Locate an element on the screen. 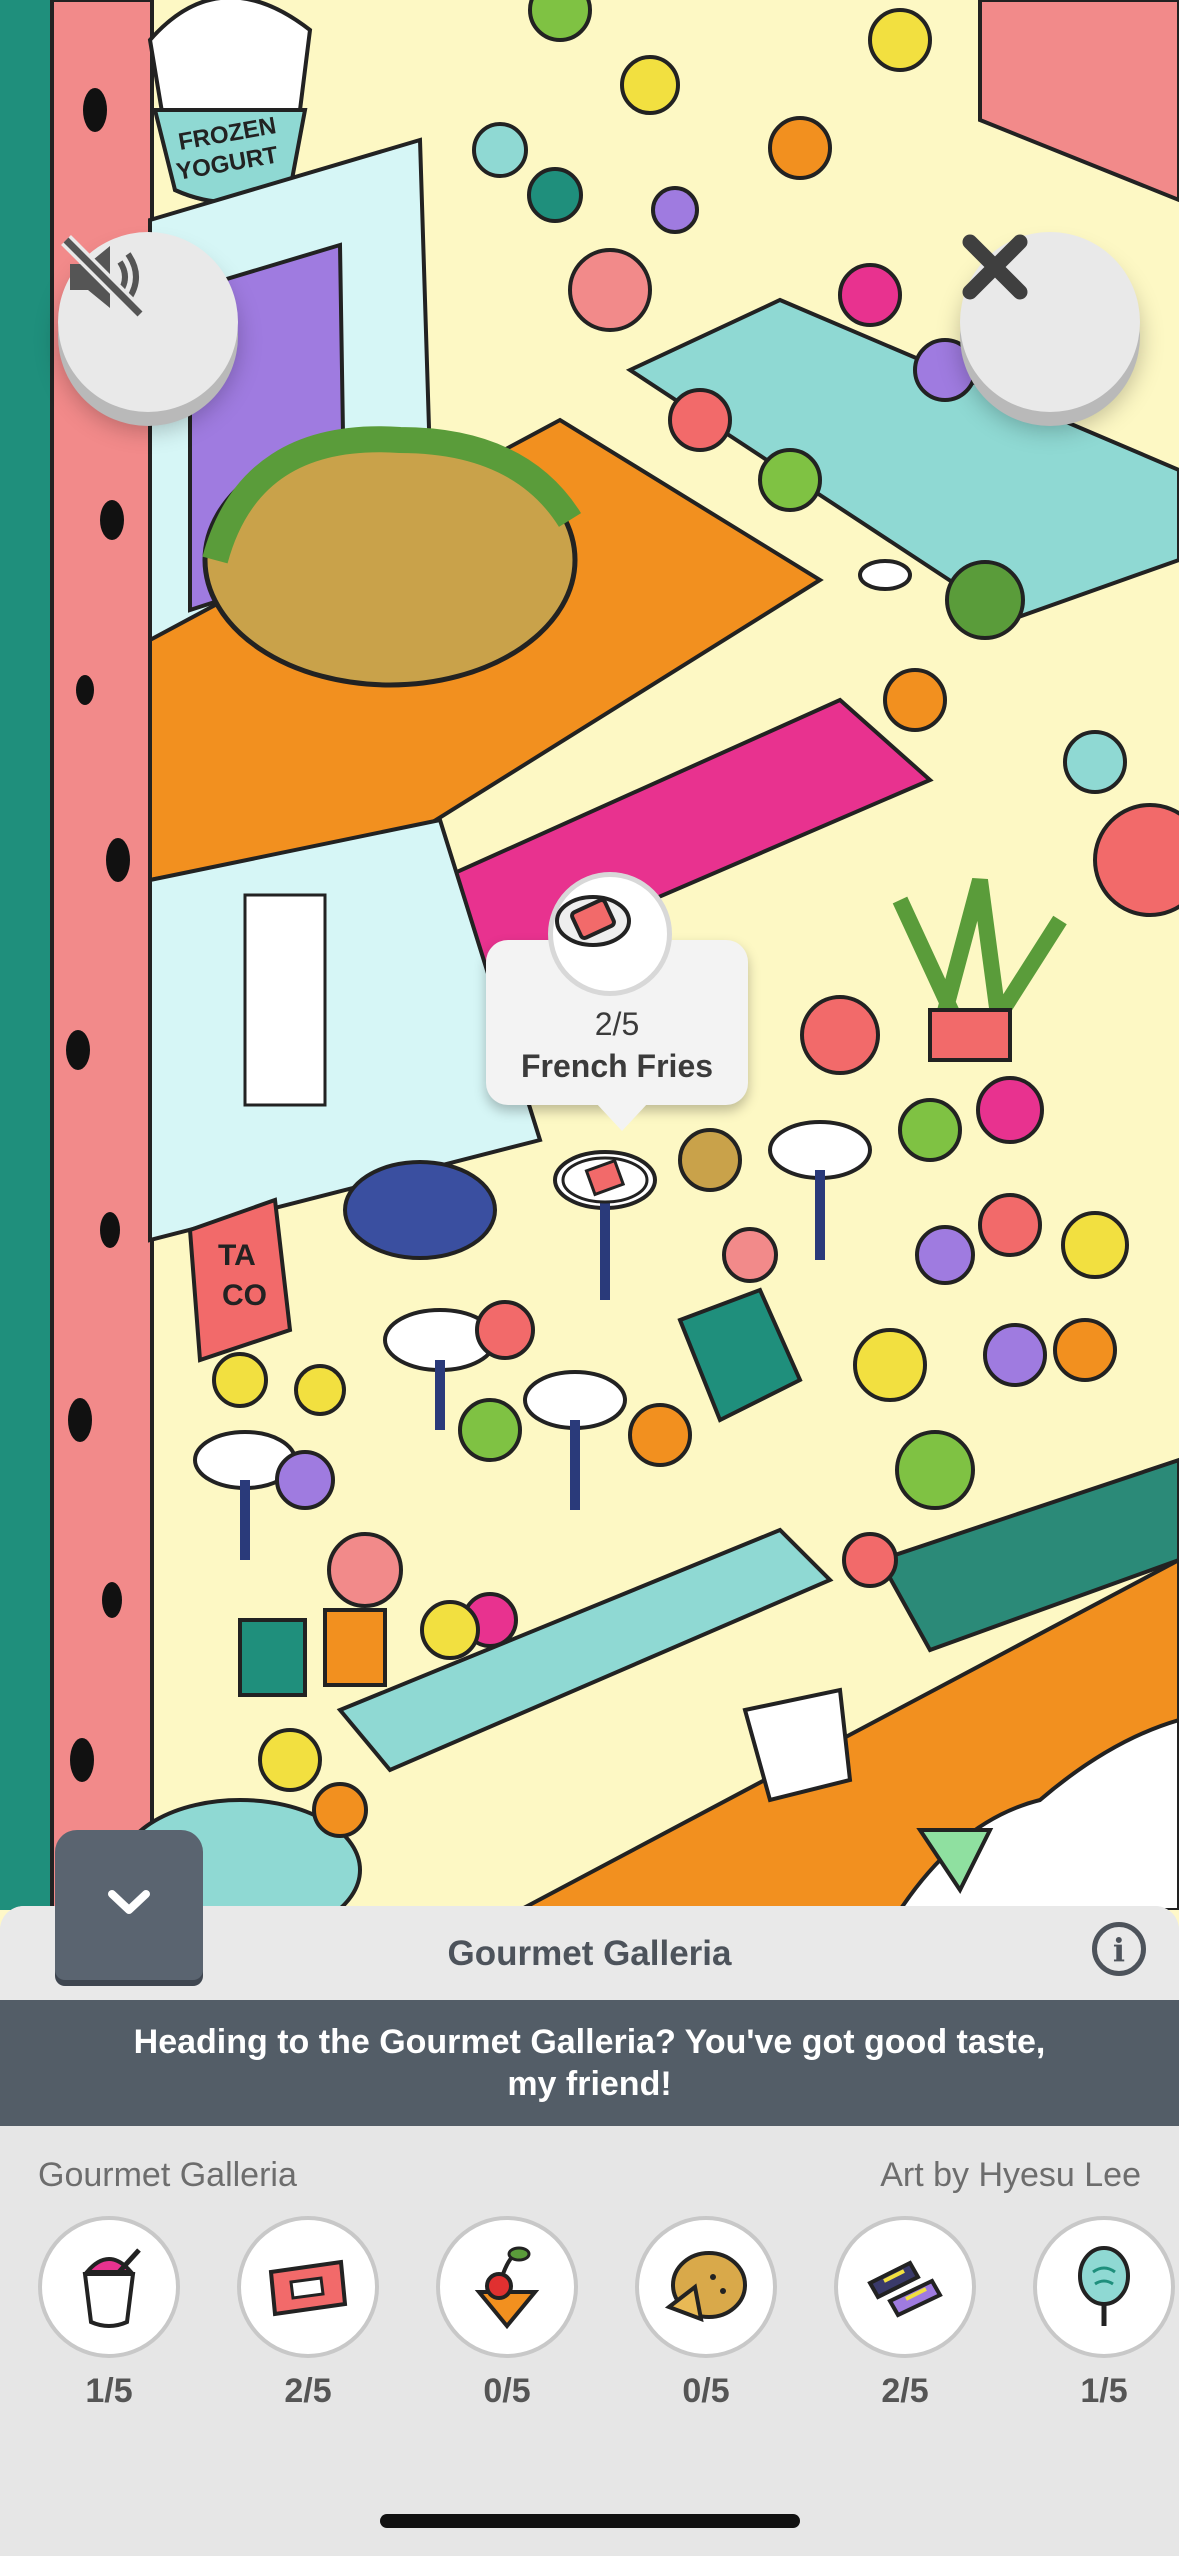 The height and width of the screenshot is (2556, 1179). found-item-tooltip: 2/5 French Fries is located at coordinates (617, 1001).